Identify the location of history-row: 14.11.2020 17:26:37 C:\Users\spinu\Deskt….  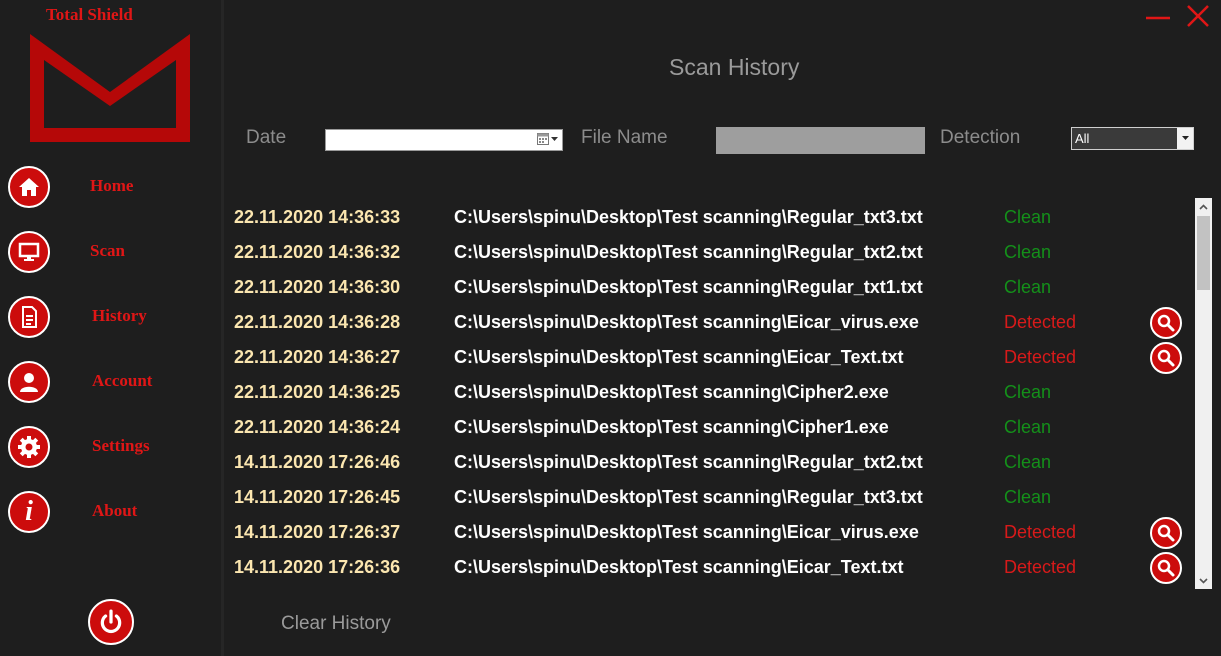
(597, 532).